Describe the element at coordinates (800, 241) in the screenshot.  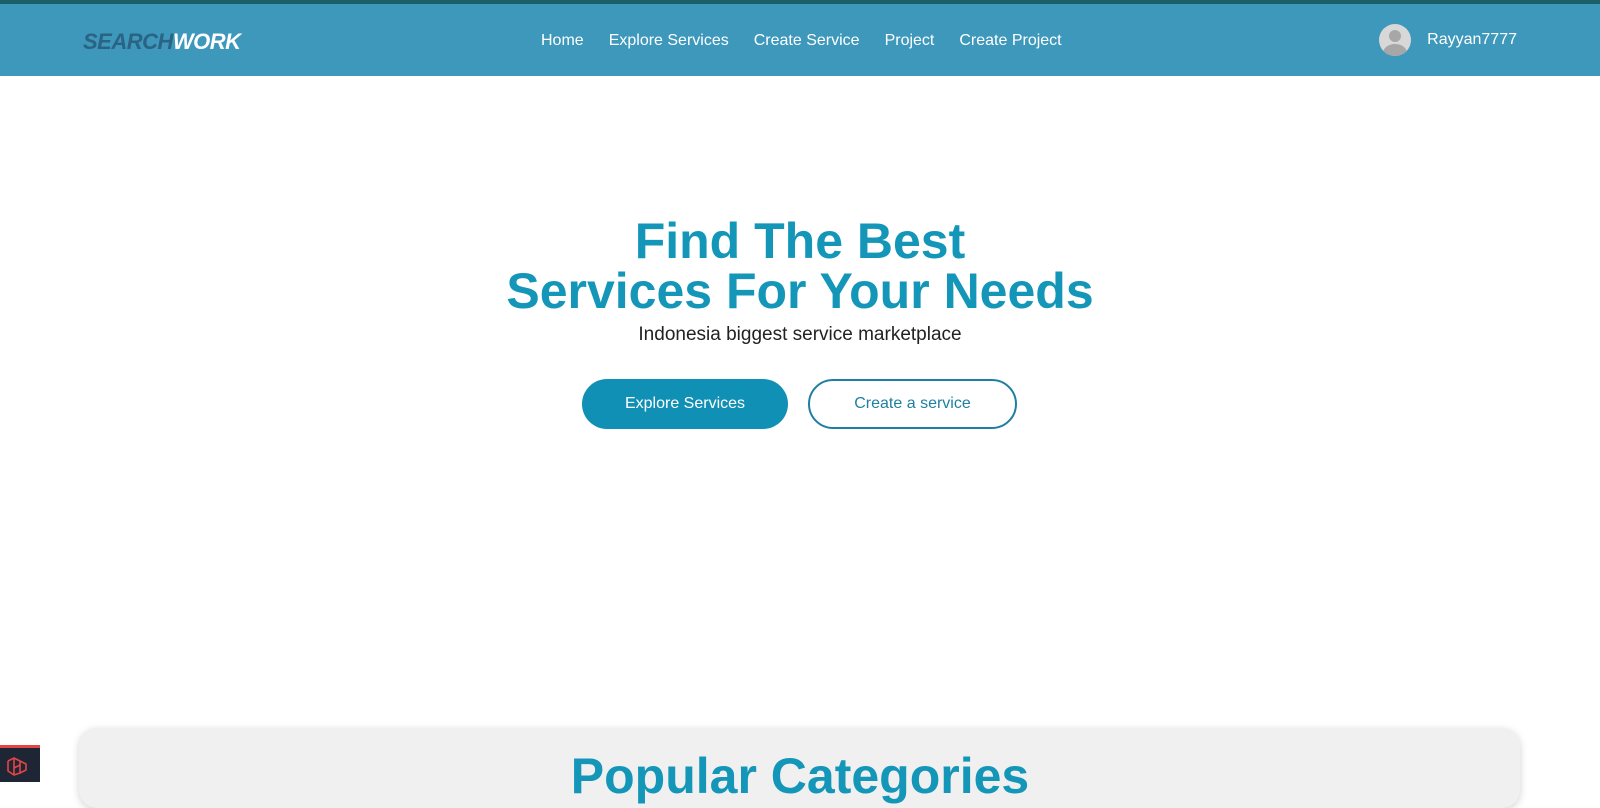
I see `hero-title-line1: Find The Best` at that location.